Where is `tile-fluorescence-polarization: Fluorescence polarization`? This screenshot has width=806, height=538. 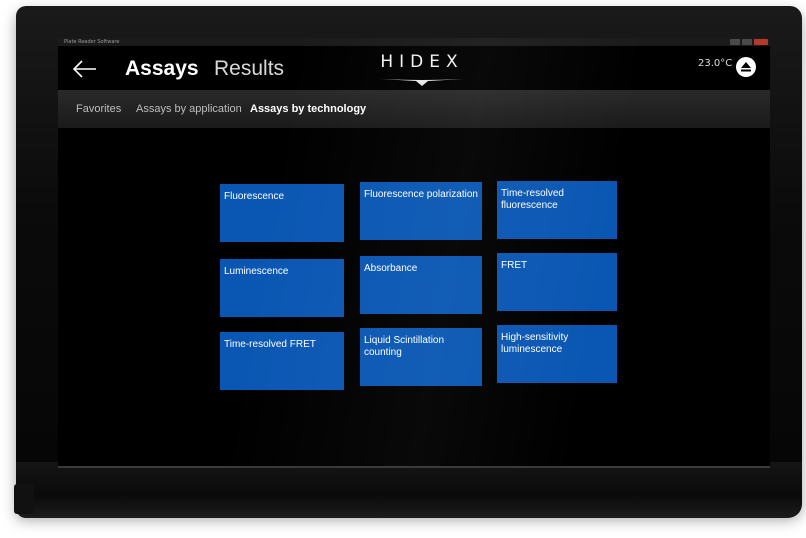
tile-fluorescence-polarization: Fluorescence polarization is located at coordinates (421, 211).